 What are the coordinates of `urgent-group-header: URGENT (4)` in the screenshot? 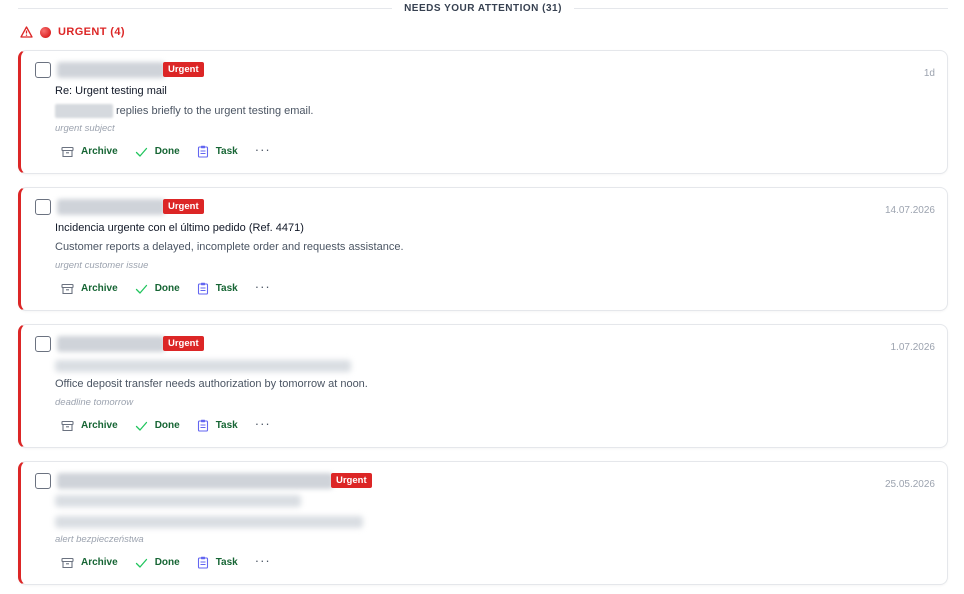 It's located at (72, 32).